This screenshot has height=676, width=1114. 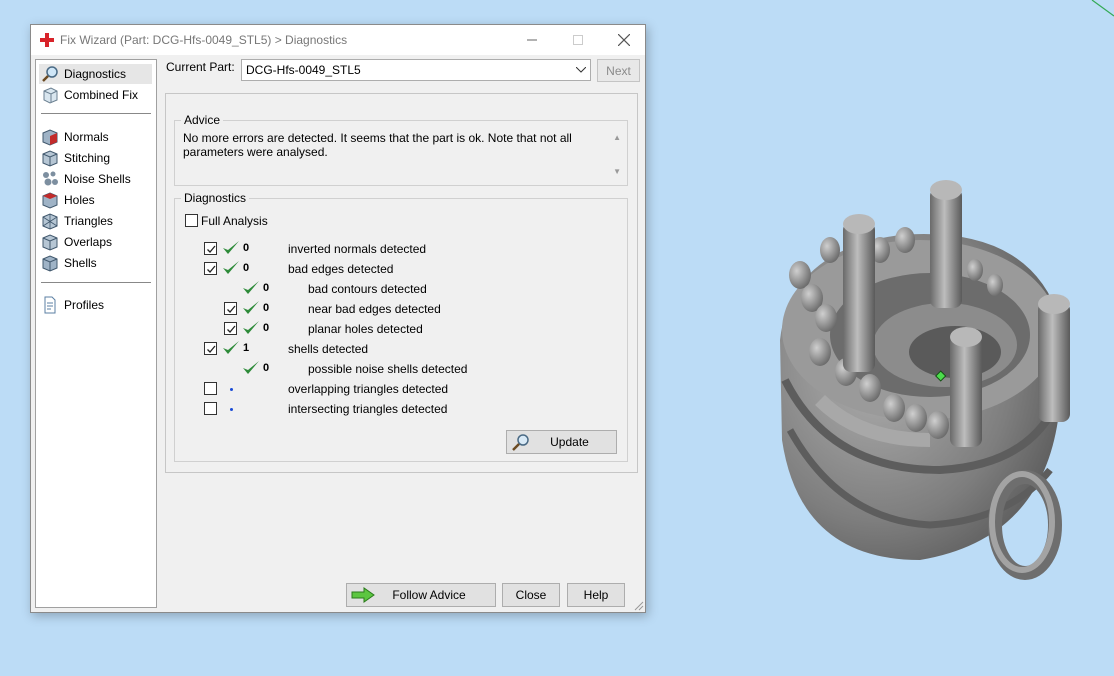 What do you see at coordinates (416, 70) in the screenshot?
I see `current-part-dropdown: DCG-Hfs-0049_STL5` at bounding box center [416, 70].